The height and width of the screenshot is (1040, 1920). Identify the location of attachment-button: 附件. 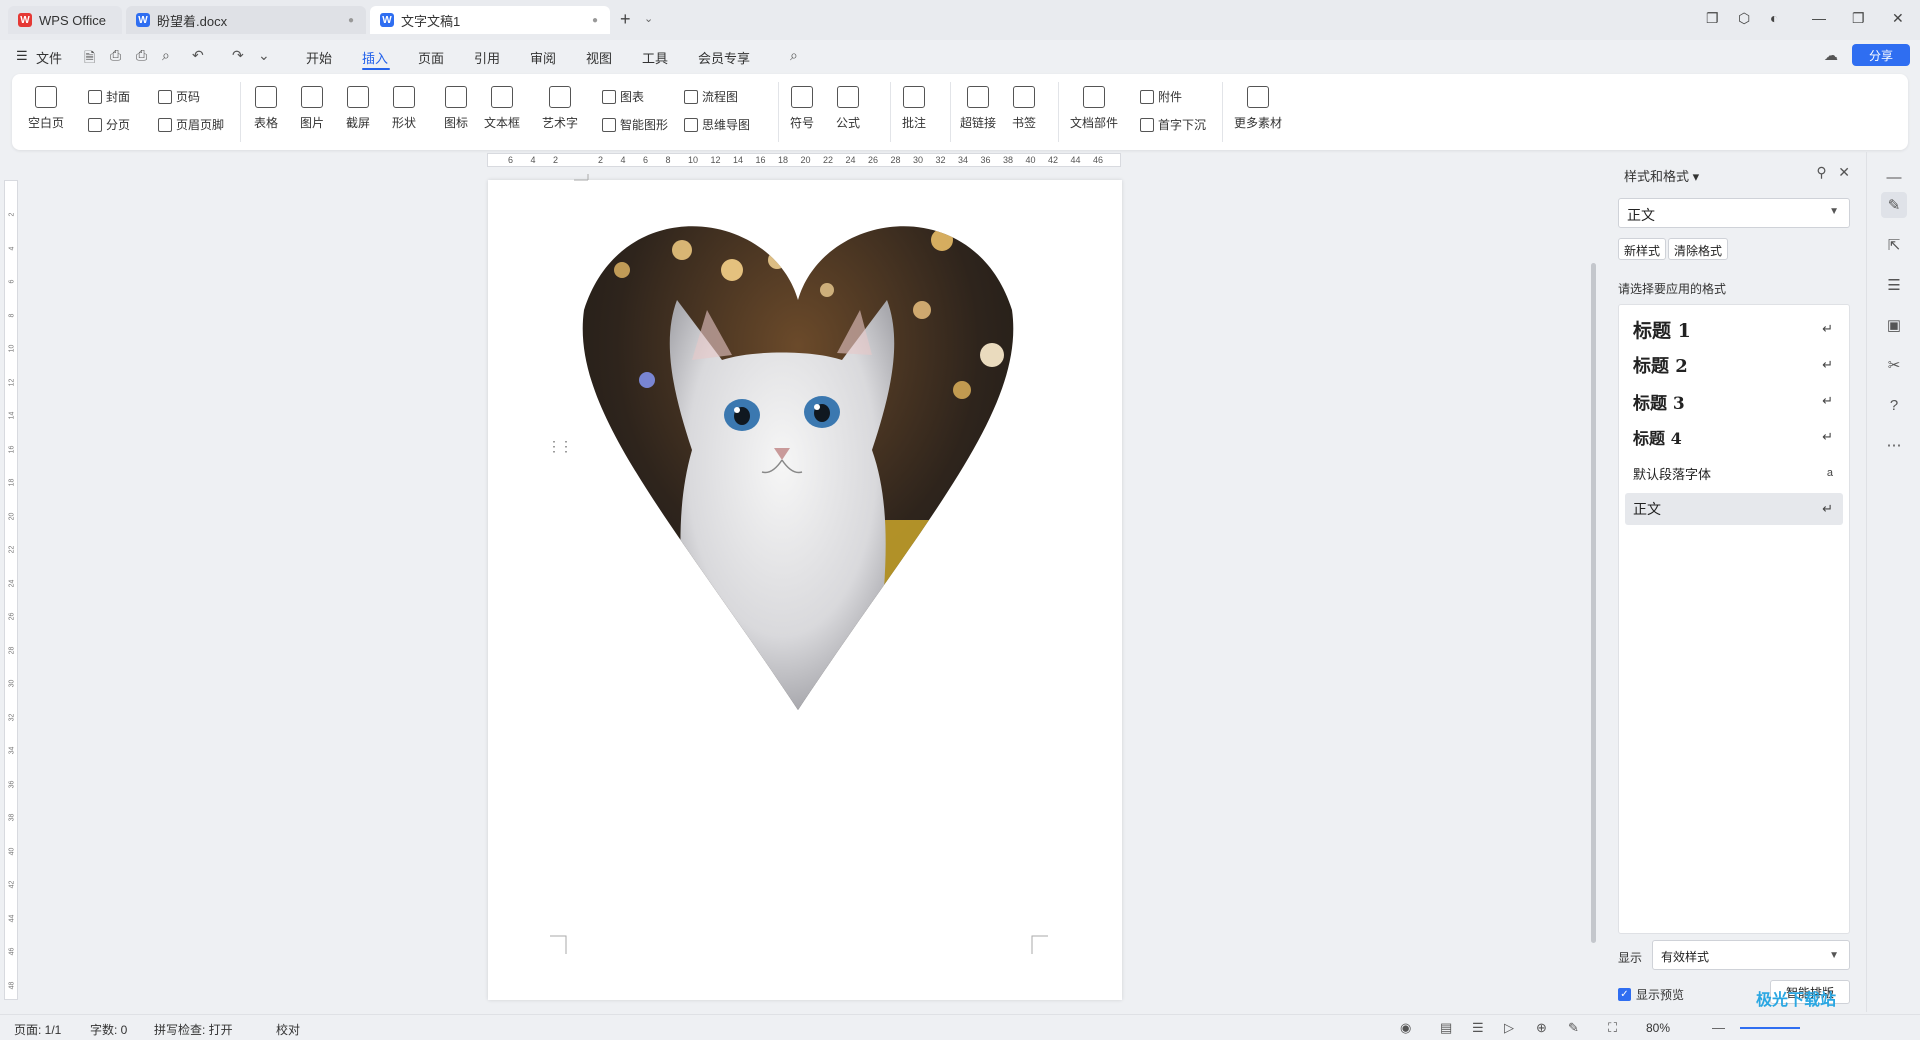
(1161, 96).